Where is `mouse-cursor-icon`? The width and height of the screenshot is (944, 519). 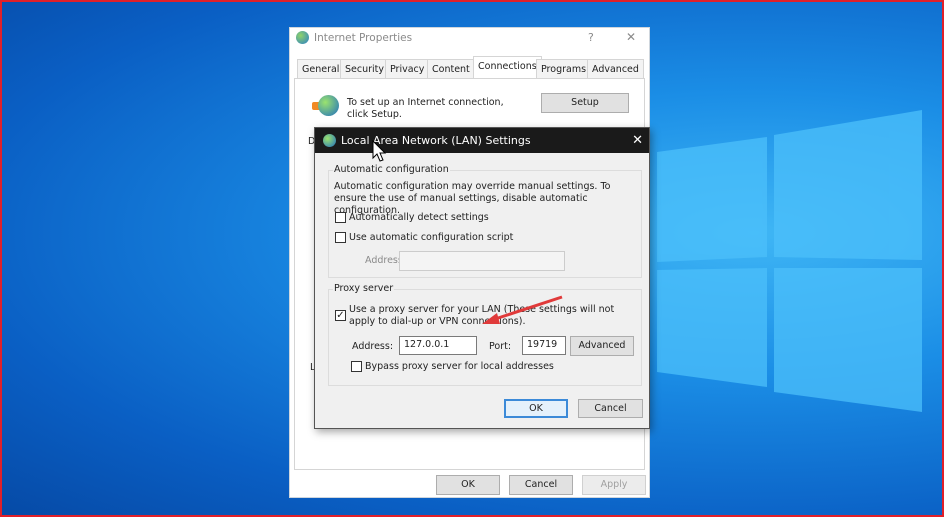 mouse-cursor-icon is located at coordinates (379, 151).